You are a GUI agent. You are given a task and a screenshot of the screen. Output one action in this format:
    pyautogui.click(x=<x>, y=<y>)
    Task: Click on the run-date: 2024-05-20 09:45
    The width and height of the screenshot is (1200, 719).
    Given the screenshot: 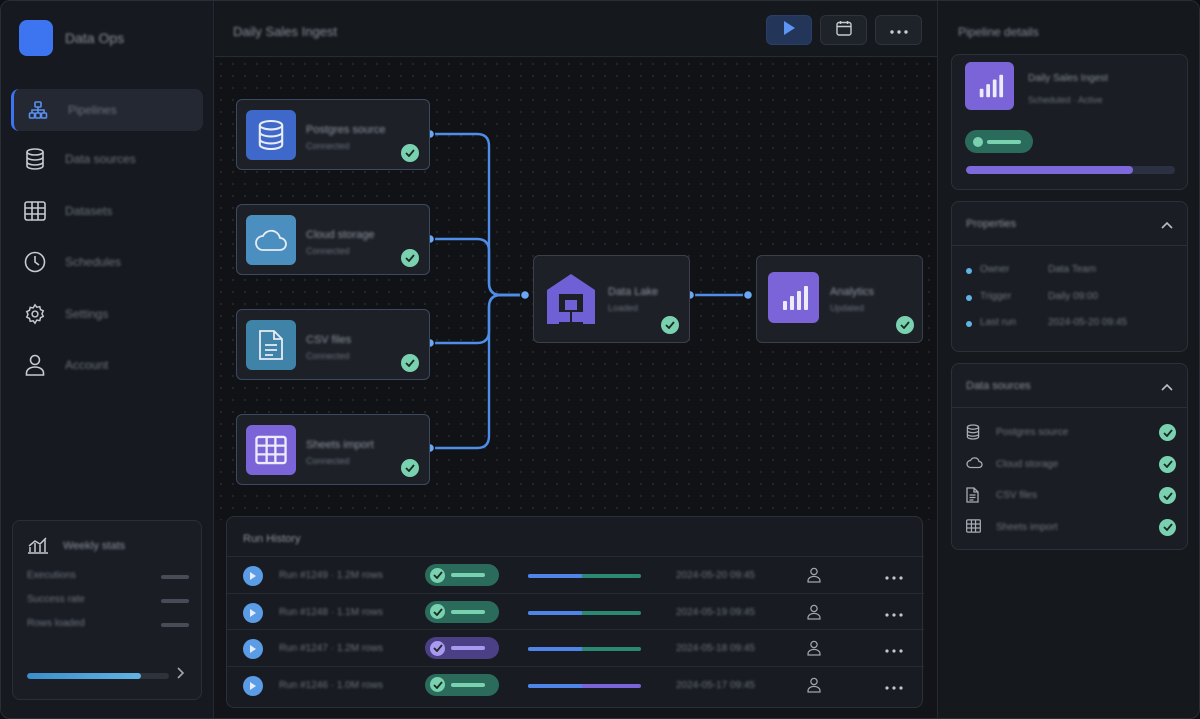 What is the action you would take?
    pyautogui.click(x=715, y=575)
    